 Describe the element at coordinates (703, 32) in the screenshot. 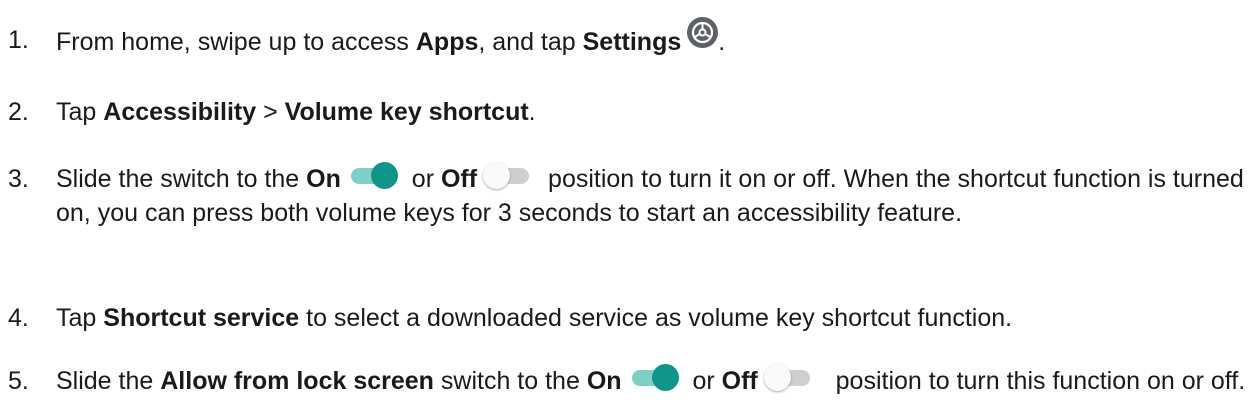

I see `settings-gear-icon` at that location.